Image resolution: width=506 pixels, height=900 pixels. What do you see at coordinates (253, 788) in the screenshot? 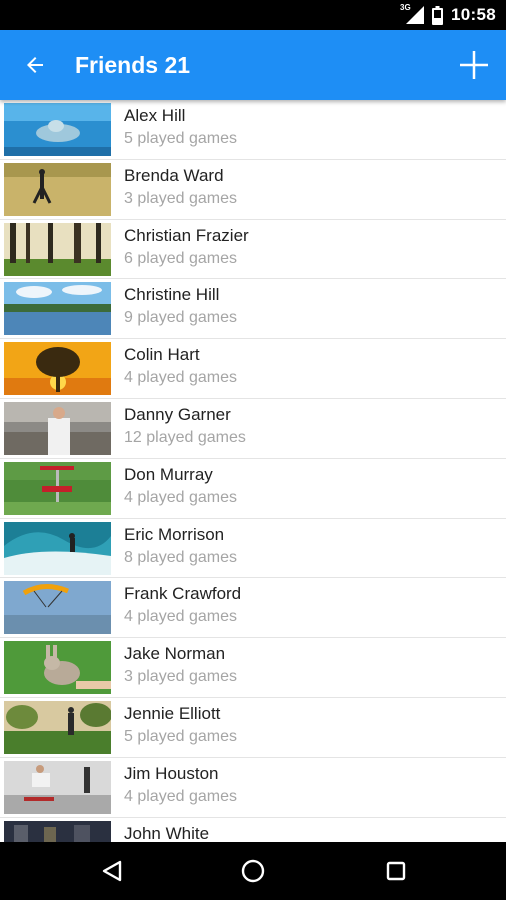
I see `list-item: Jim Houston 4 played games` at bounding box center [253, 788].